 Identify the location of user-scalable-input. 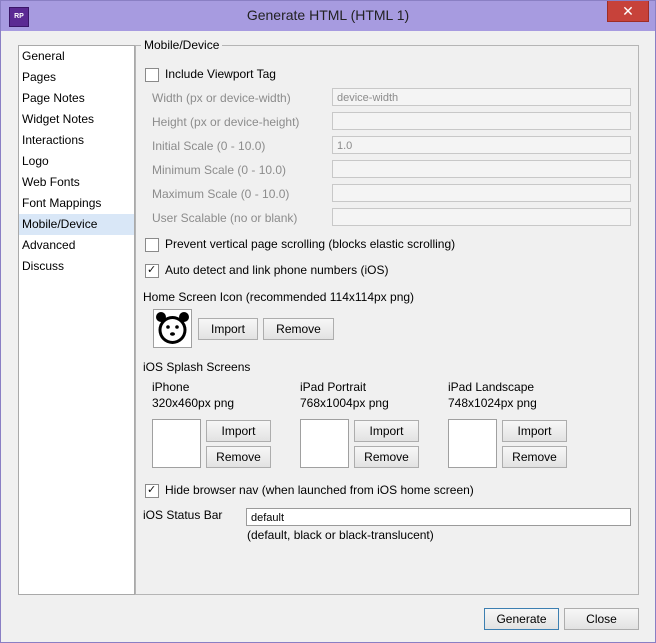
(481, 217).